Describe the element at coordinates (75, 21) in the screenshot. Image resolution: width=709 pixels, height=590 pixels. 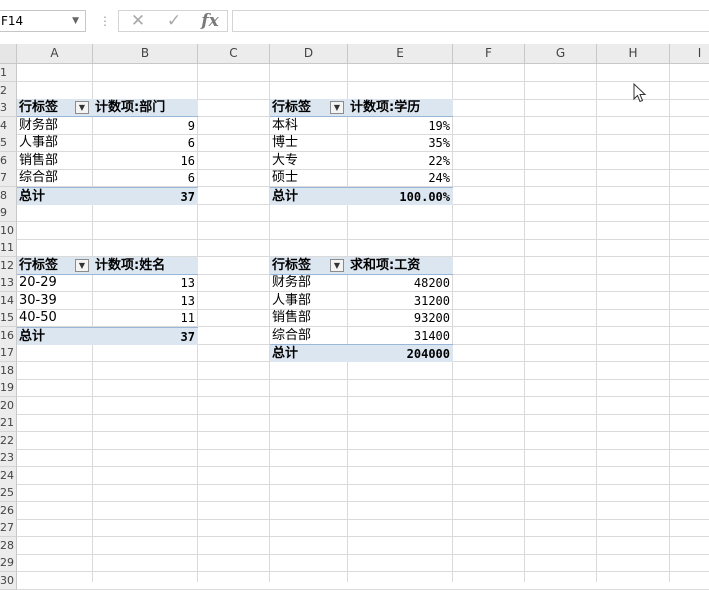
I see `chevron-down-icon: ▼` at that location.